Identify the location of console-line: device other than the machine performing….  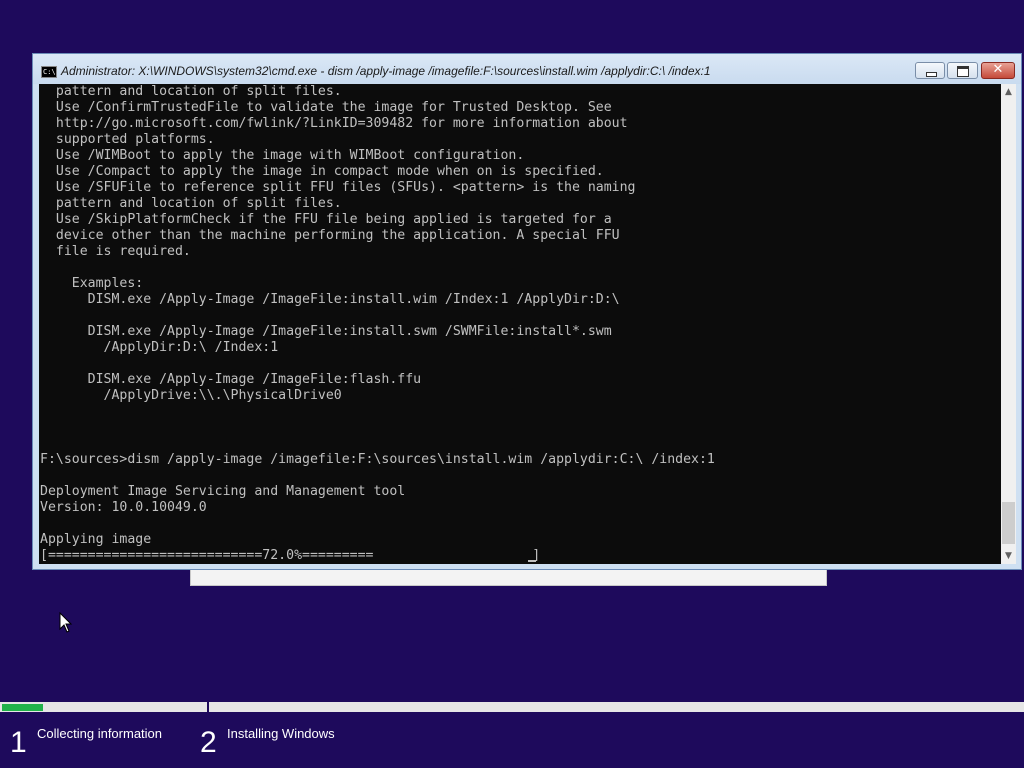
(330, 235).